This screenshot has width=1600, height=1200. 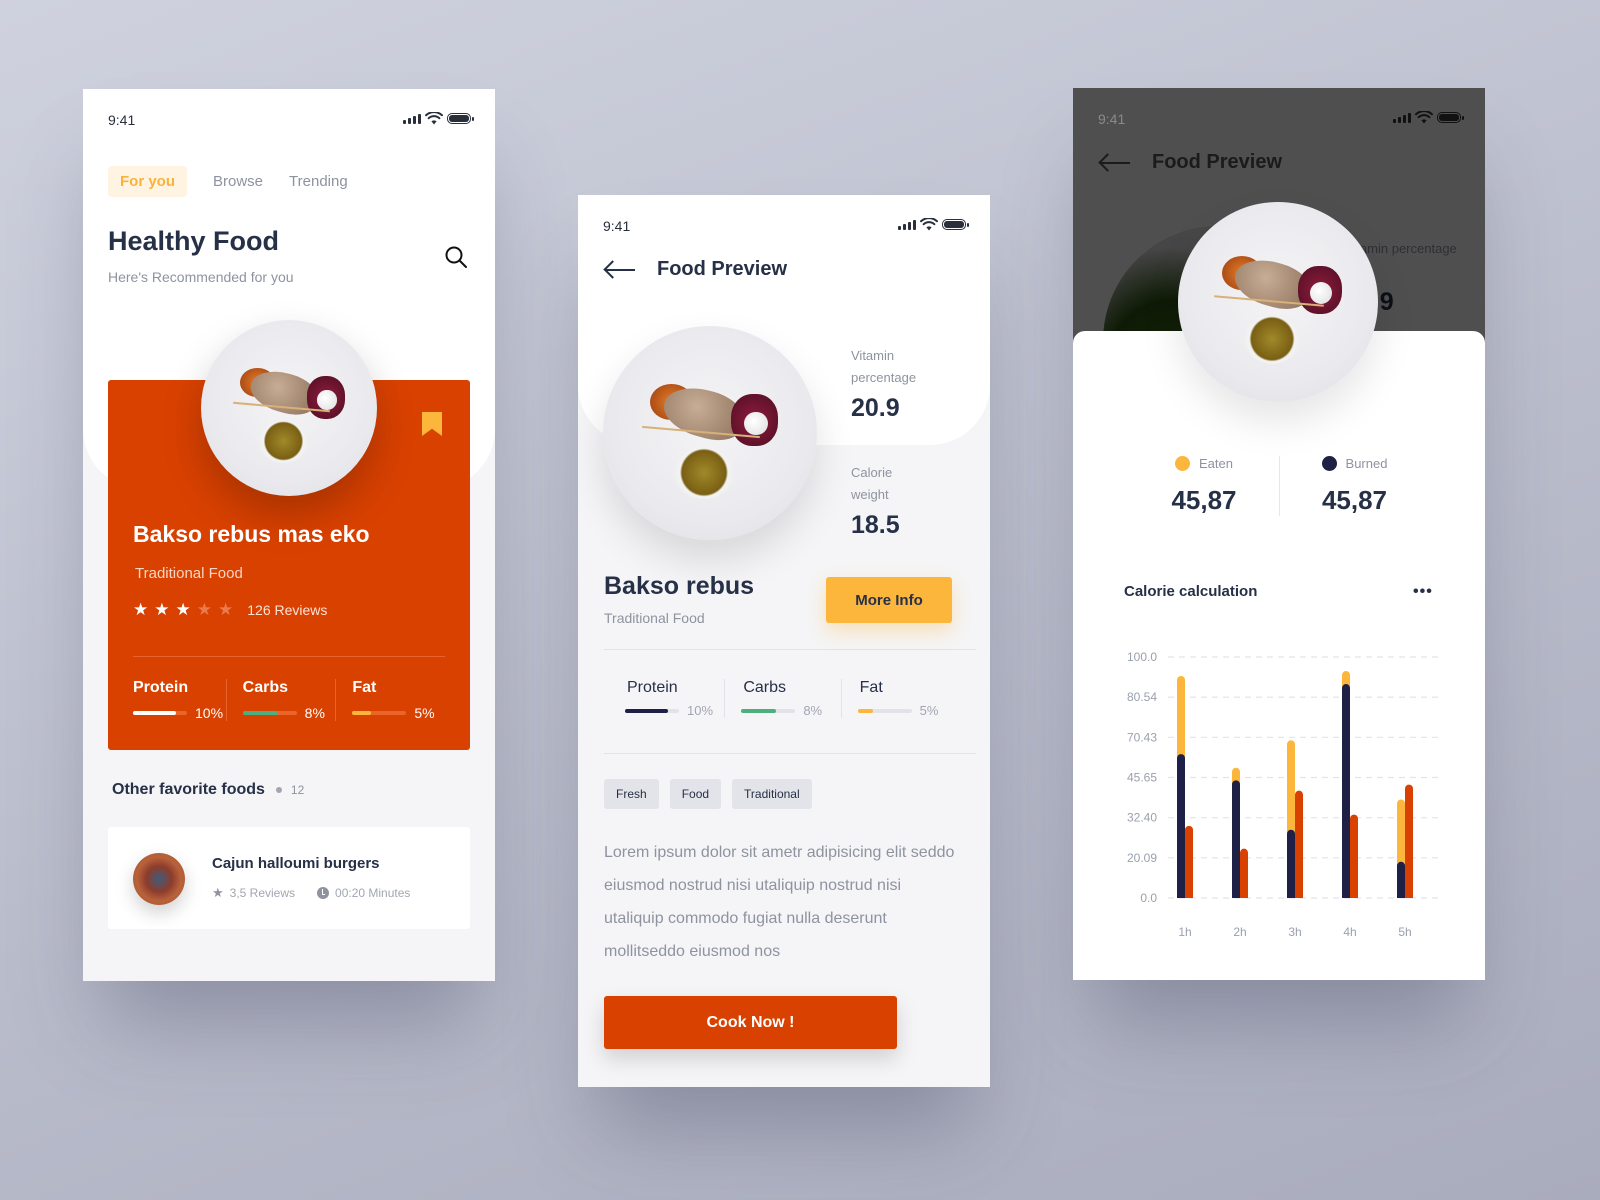 I want to click on y-tick-label: 20.09, so click(x=1142, y=858).